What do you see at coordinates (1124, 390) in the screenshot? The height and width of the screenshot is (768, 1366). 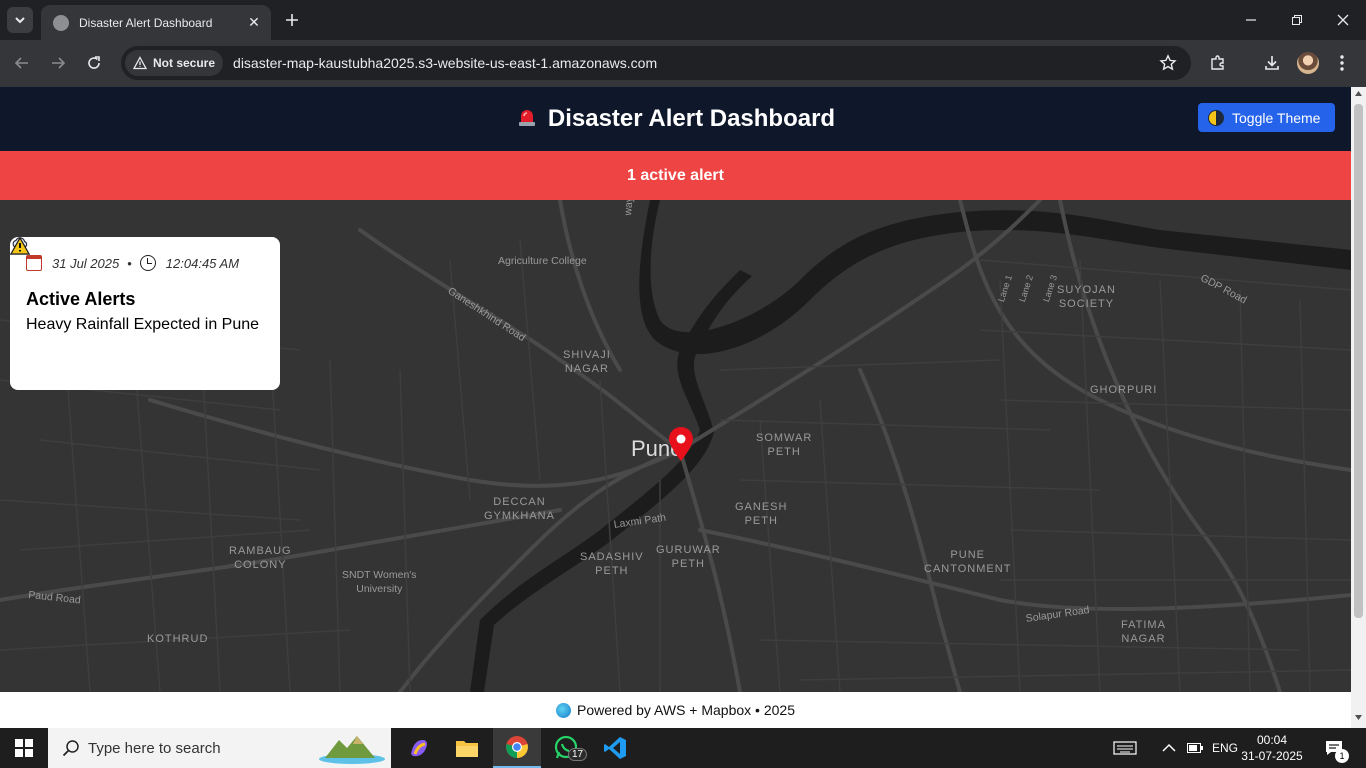 I see `place-label-ghorpuri: GHORPURI` at bounding box center [1124, 390].